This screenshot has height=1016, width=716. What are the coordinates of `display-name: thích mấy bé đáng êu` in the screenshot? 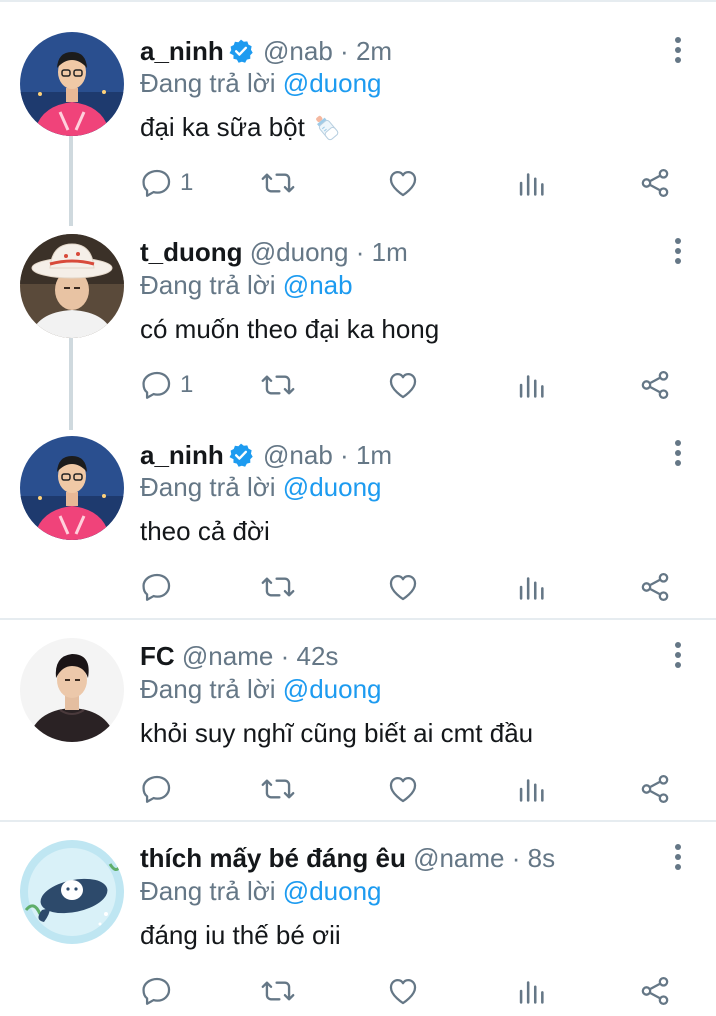 It's located at (273, 858).